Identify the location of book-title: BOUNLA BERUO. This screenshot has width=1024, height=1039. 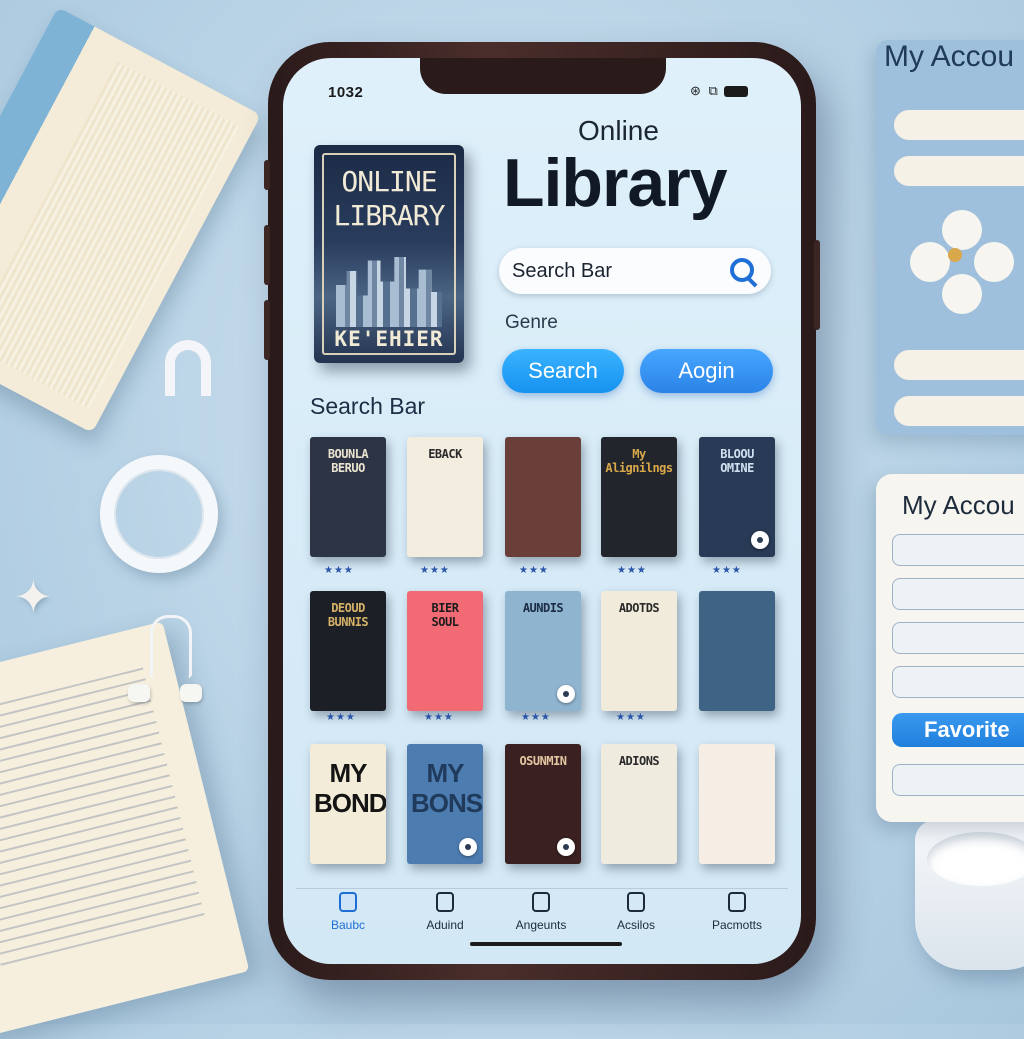
(348, 461).